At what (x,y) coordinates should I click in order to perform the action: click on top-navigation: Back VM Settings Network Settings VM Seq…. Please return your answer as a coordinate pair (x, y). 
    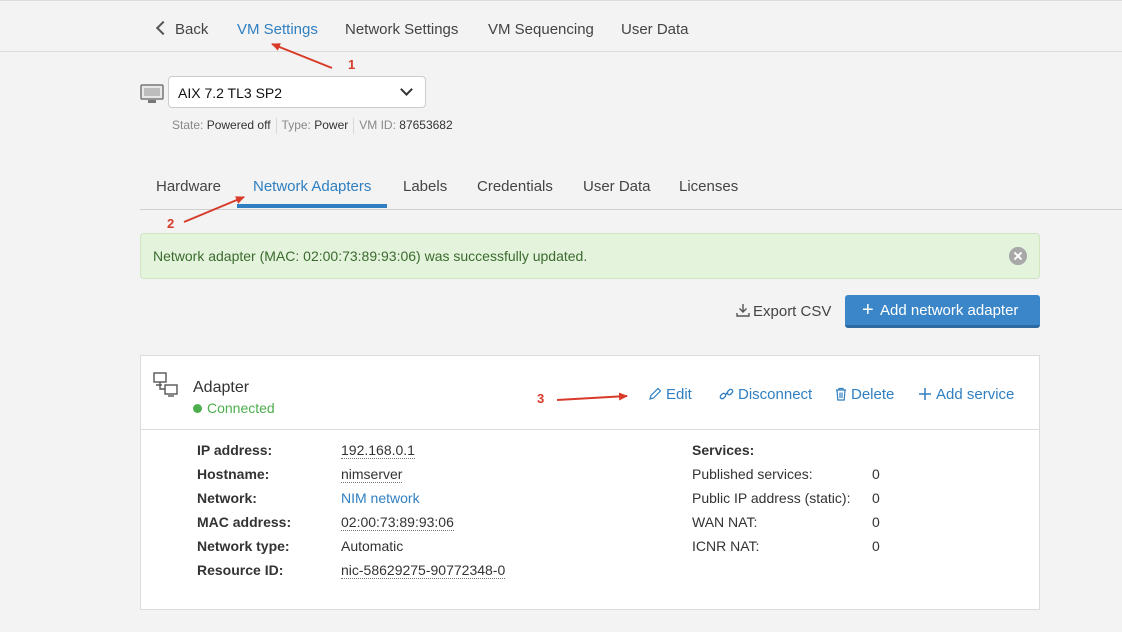
    Looking at the image, I should click on (561, 26).